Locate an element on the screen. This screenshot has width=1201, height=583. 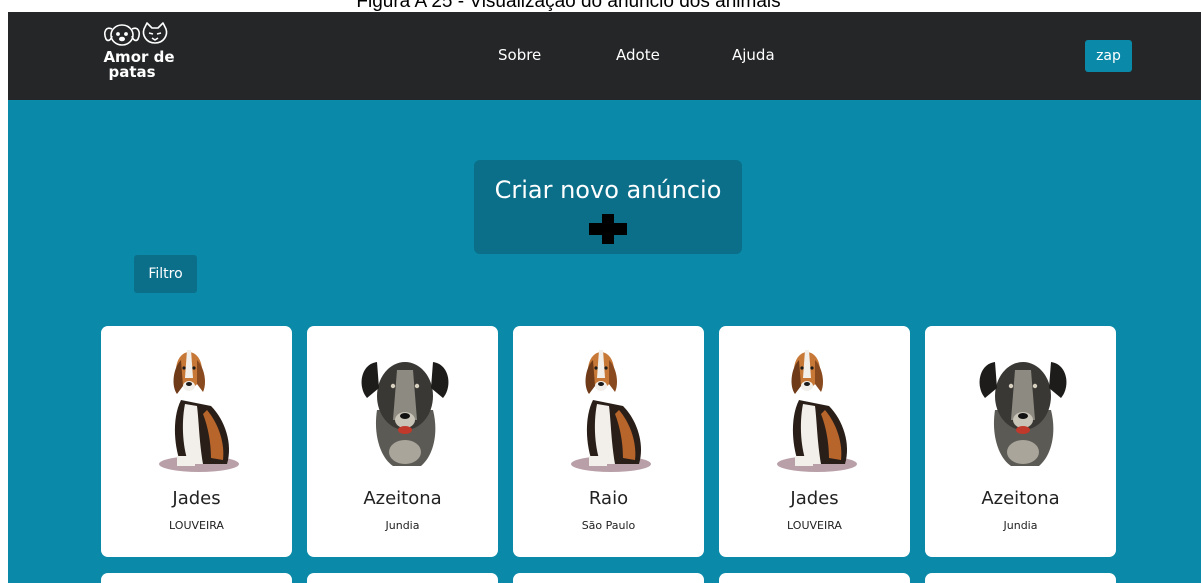
pet-name: Raio is located at coordinates (608, 498).